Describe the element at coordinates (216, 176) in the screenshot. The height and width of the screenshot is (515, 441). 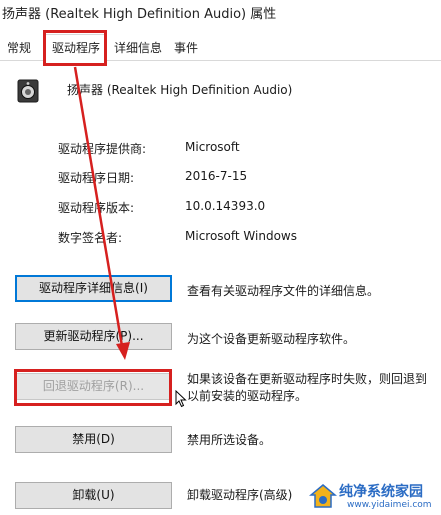
I see `date-value: 2016-7-15` at that location.